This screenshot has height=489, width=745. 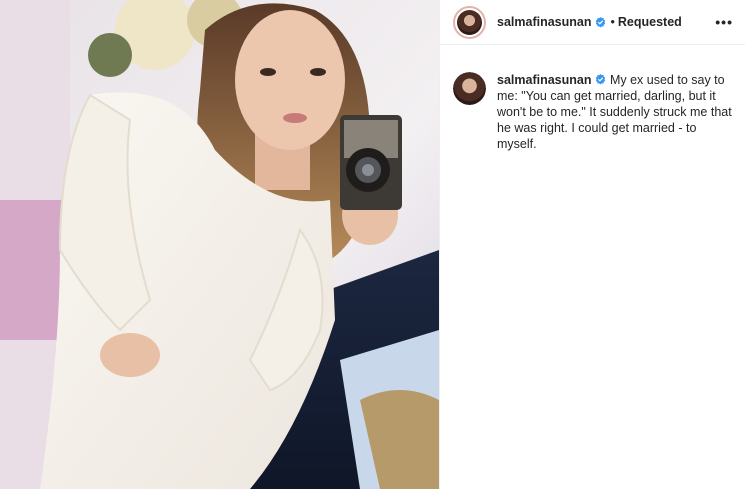 What do you see at coordinates (724, 22) in the screenshot?
I see `more-options-icon: •••` at bounding box center [724, 22].